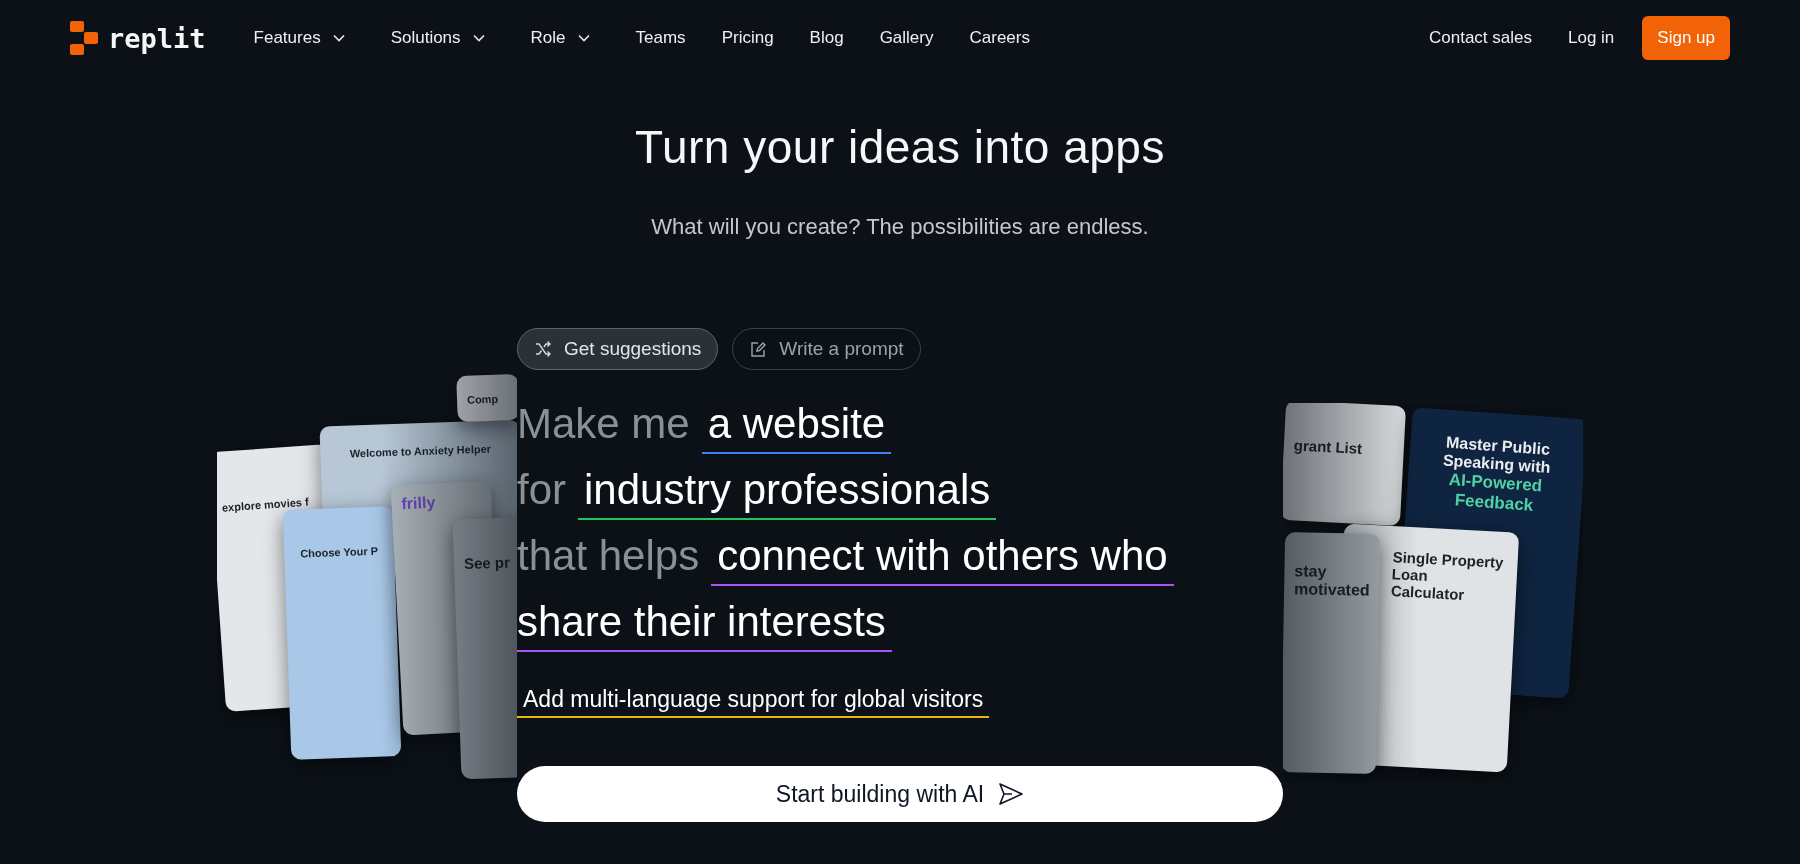 This screenshot has width=1800, height=864. What do you see at coordinates (541, 490) in the screenshot?
I see `prompt-text: for` at bounding box center [541, 490].